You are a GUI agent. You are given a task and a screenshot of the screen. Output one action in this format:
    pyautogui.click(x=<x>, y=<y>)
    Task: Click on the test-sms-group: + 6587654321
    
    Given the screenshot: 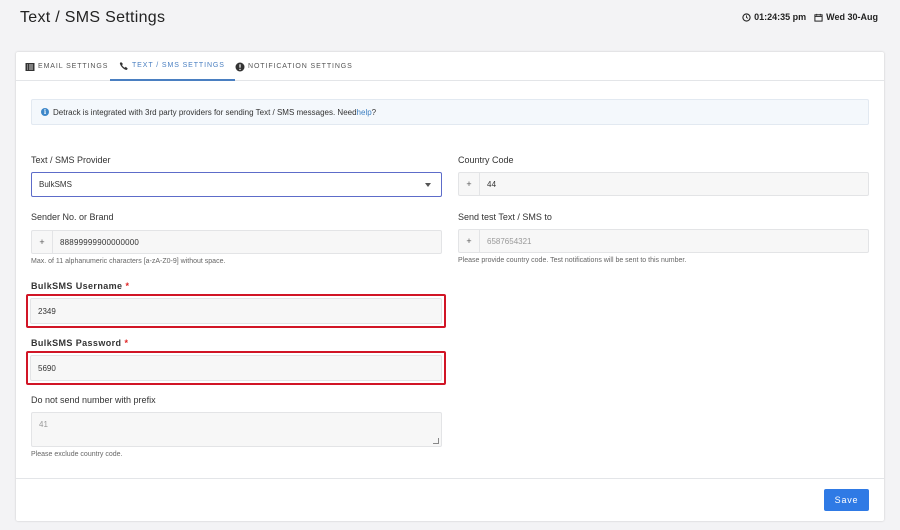 What is the action you would take?
    pyautogui.click(x=663, y=241)
    